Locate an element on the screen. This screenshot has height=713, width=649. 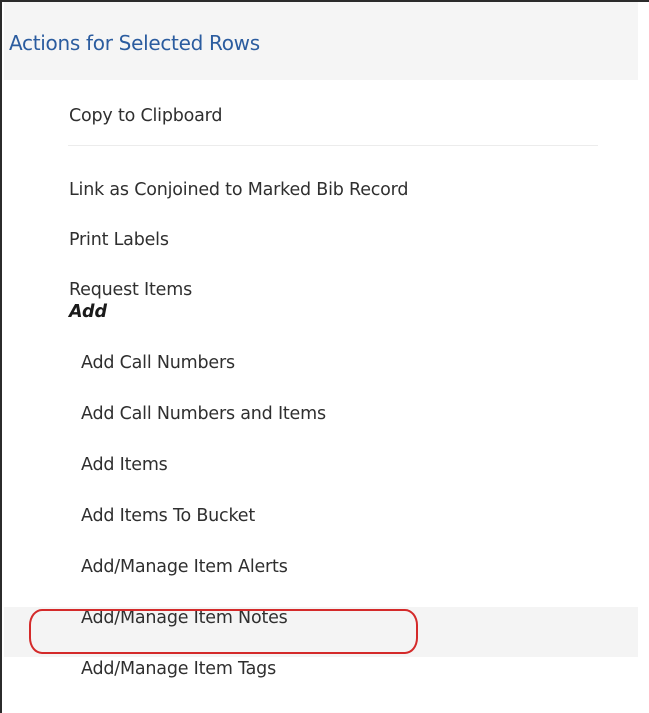
menu-item-add-manage-item-alerts: Add/Manage Item Alerts is located at coordinates (184, 567).